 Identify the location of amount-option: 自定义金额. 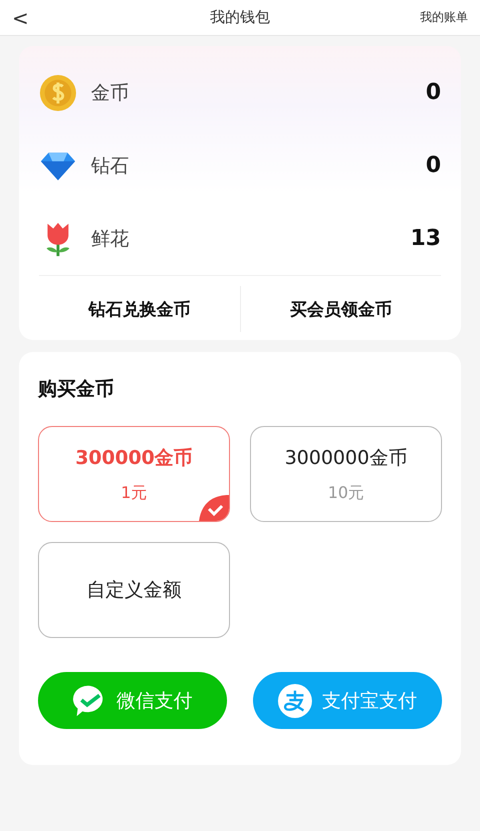
(134, 590).